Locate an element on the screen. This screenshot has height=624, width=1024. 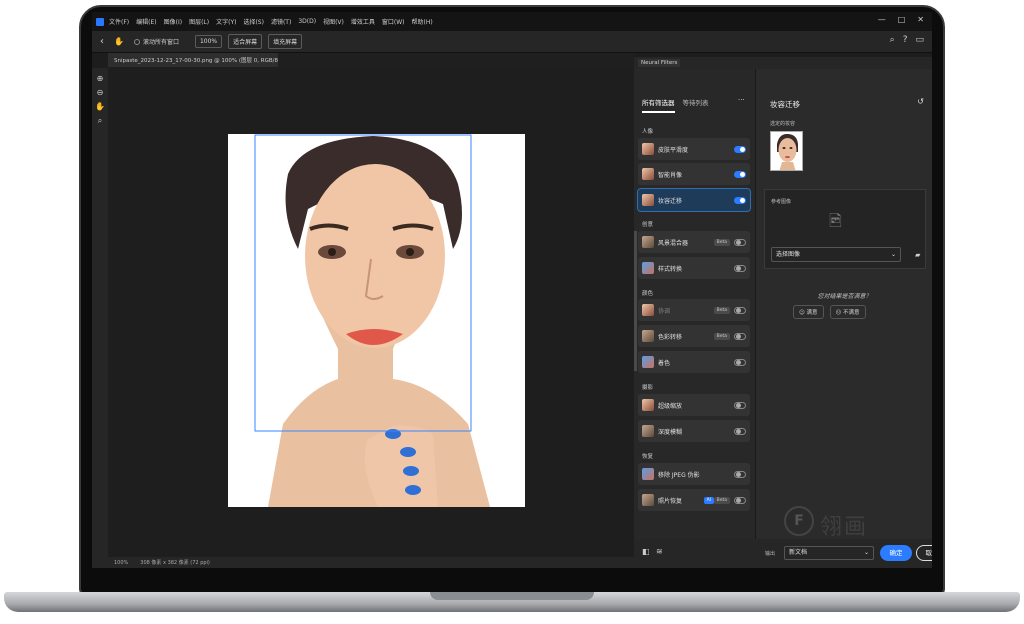
filter-super-zoom: 超级缩放 is located at coordinates (694, 405).